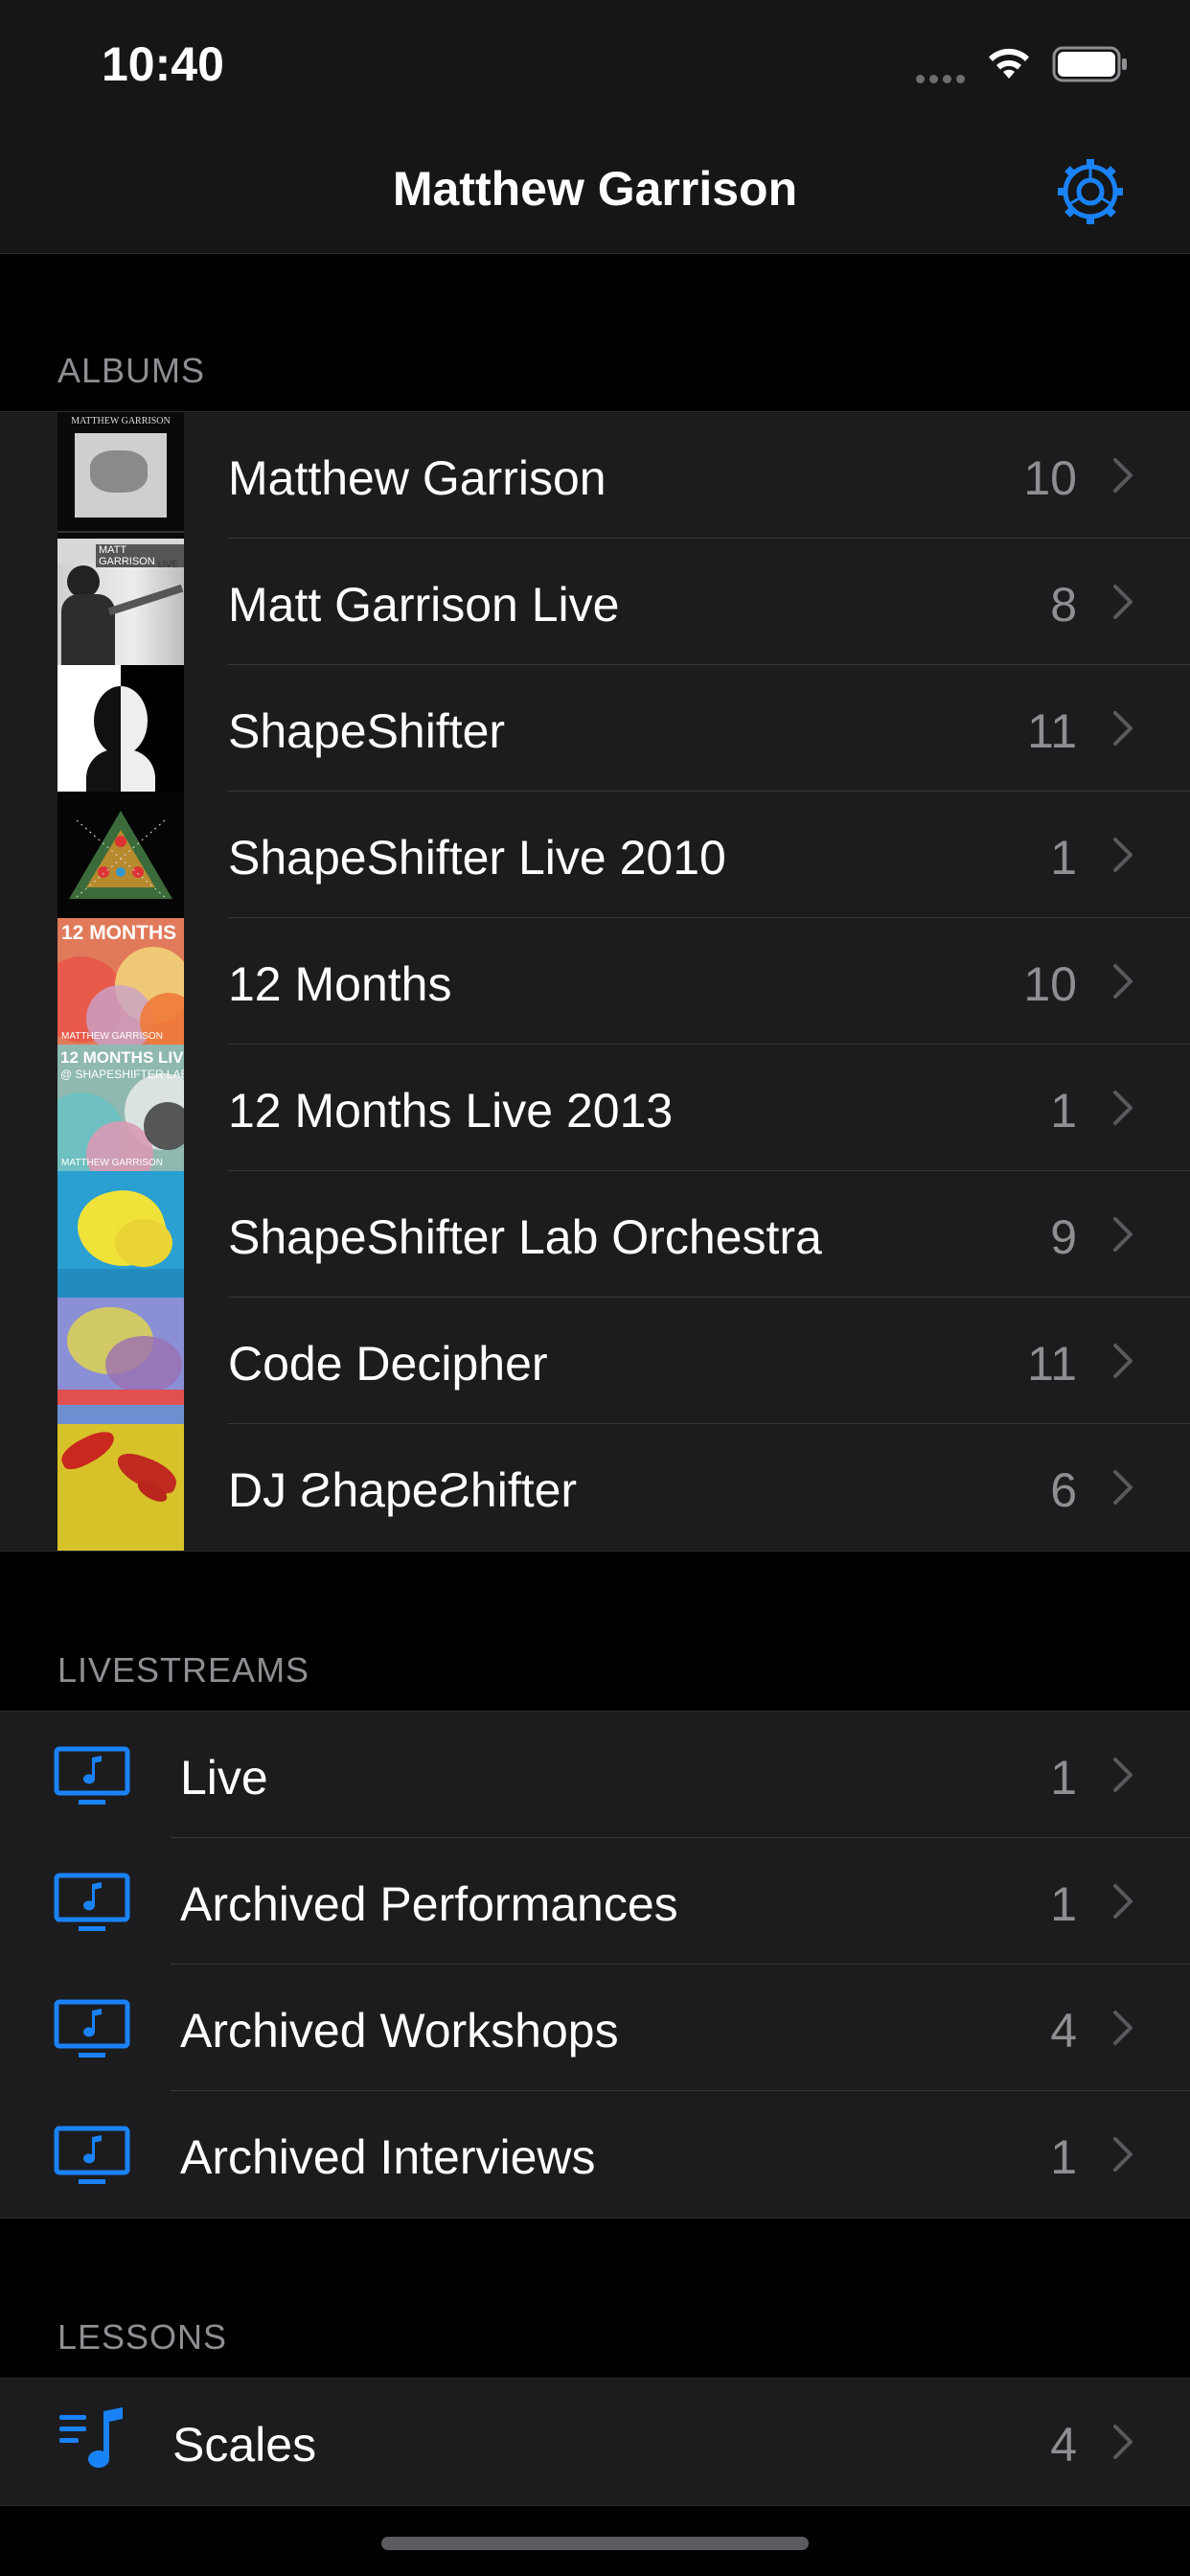 Image resolution: width=1190 pixels, height=2576 pixels. Describe the element at coordinates (451, 1111) in the screenshot. I see `album-title: 12 Months Live 2013` at that location.